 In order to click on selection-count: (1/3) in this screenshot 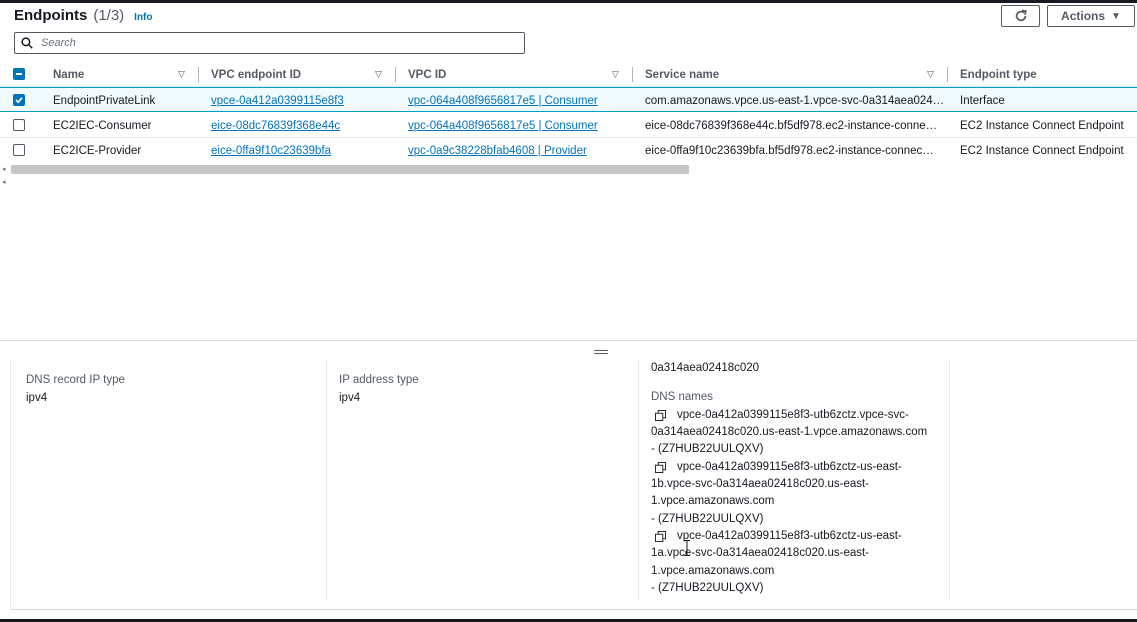, I will do `click(109, 15)`.